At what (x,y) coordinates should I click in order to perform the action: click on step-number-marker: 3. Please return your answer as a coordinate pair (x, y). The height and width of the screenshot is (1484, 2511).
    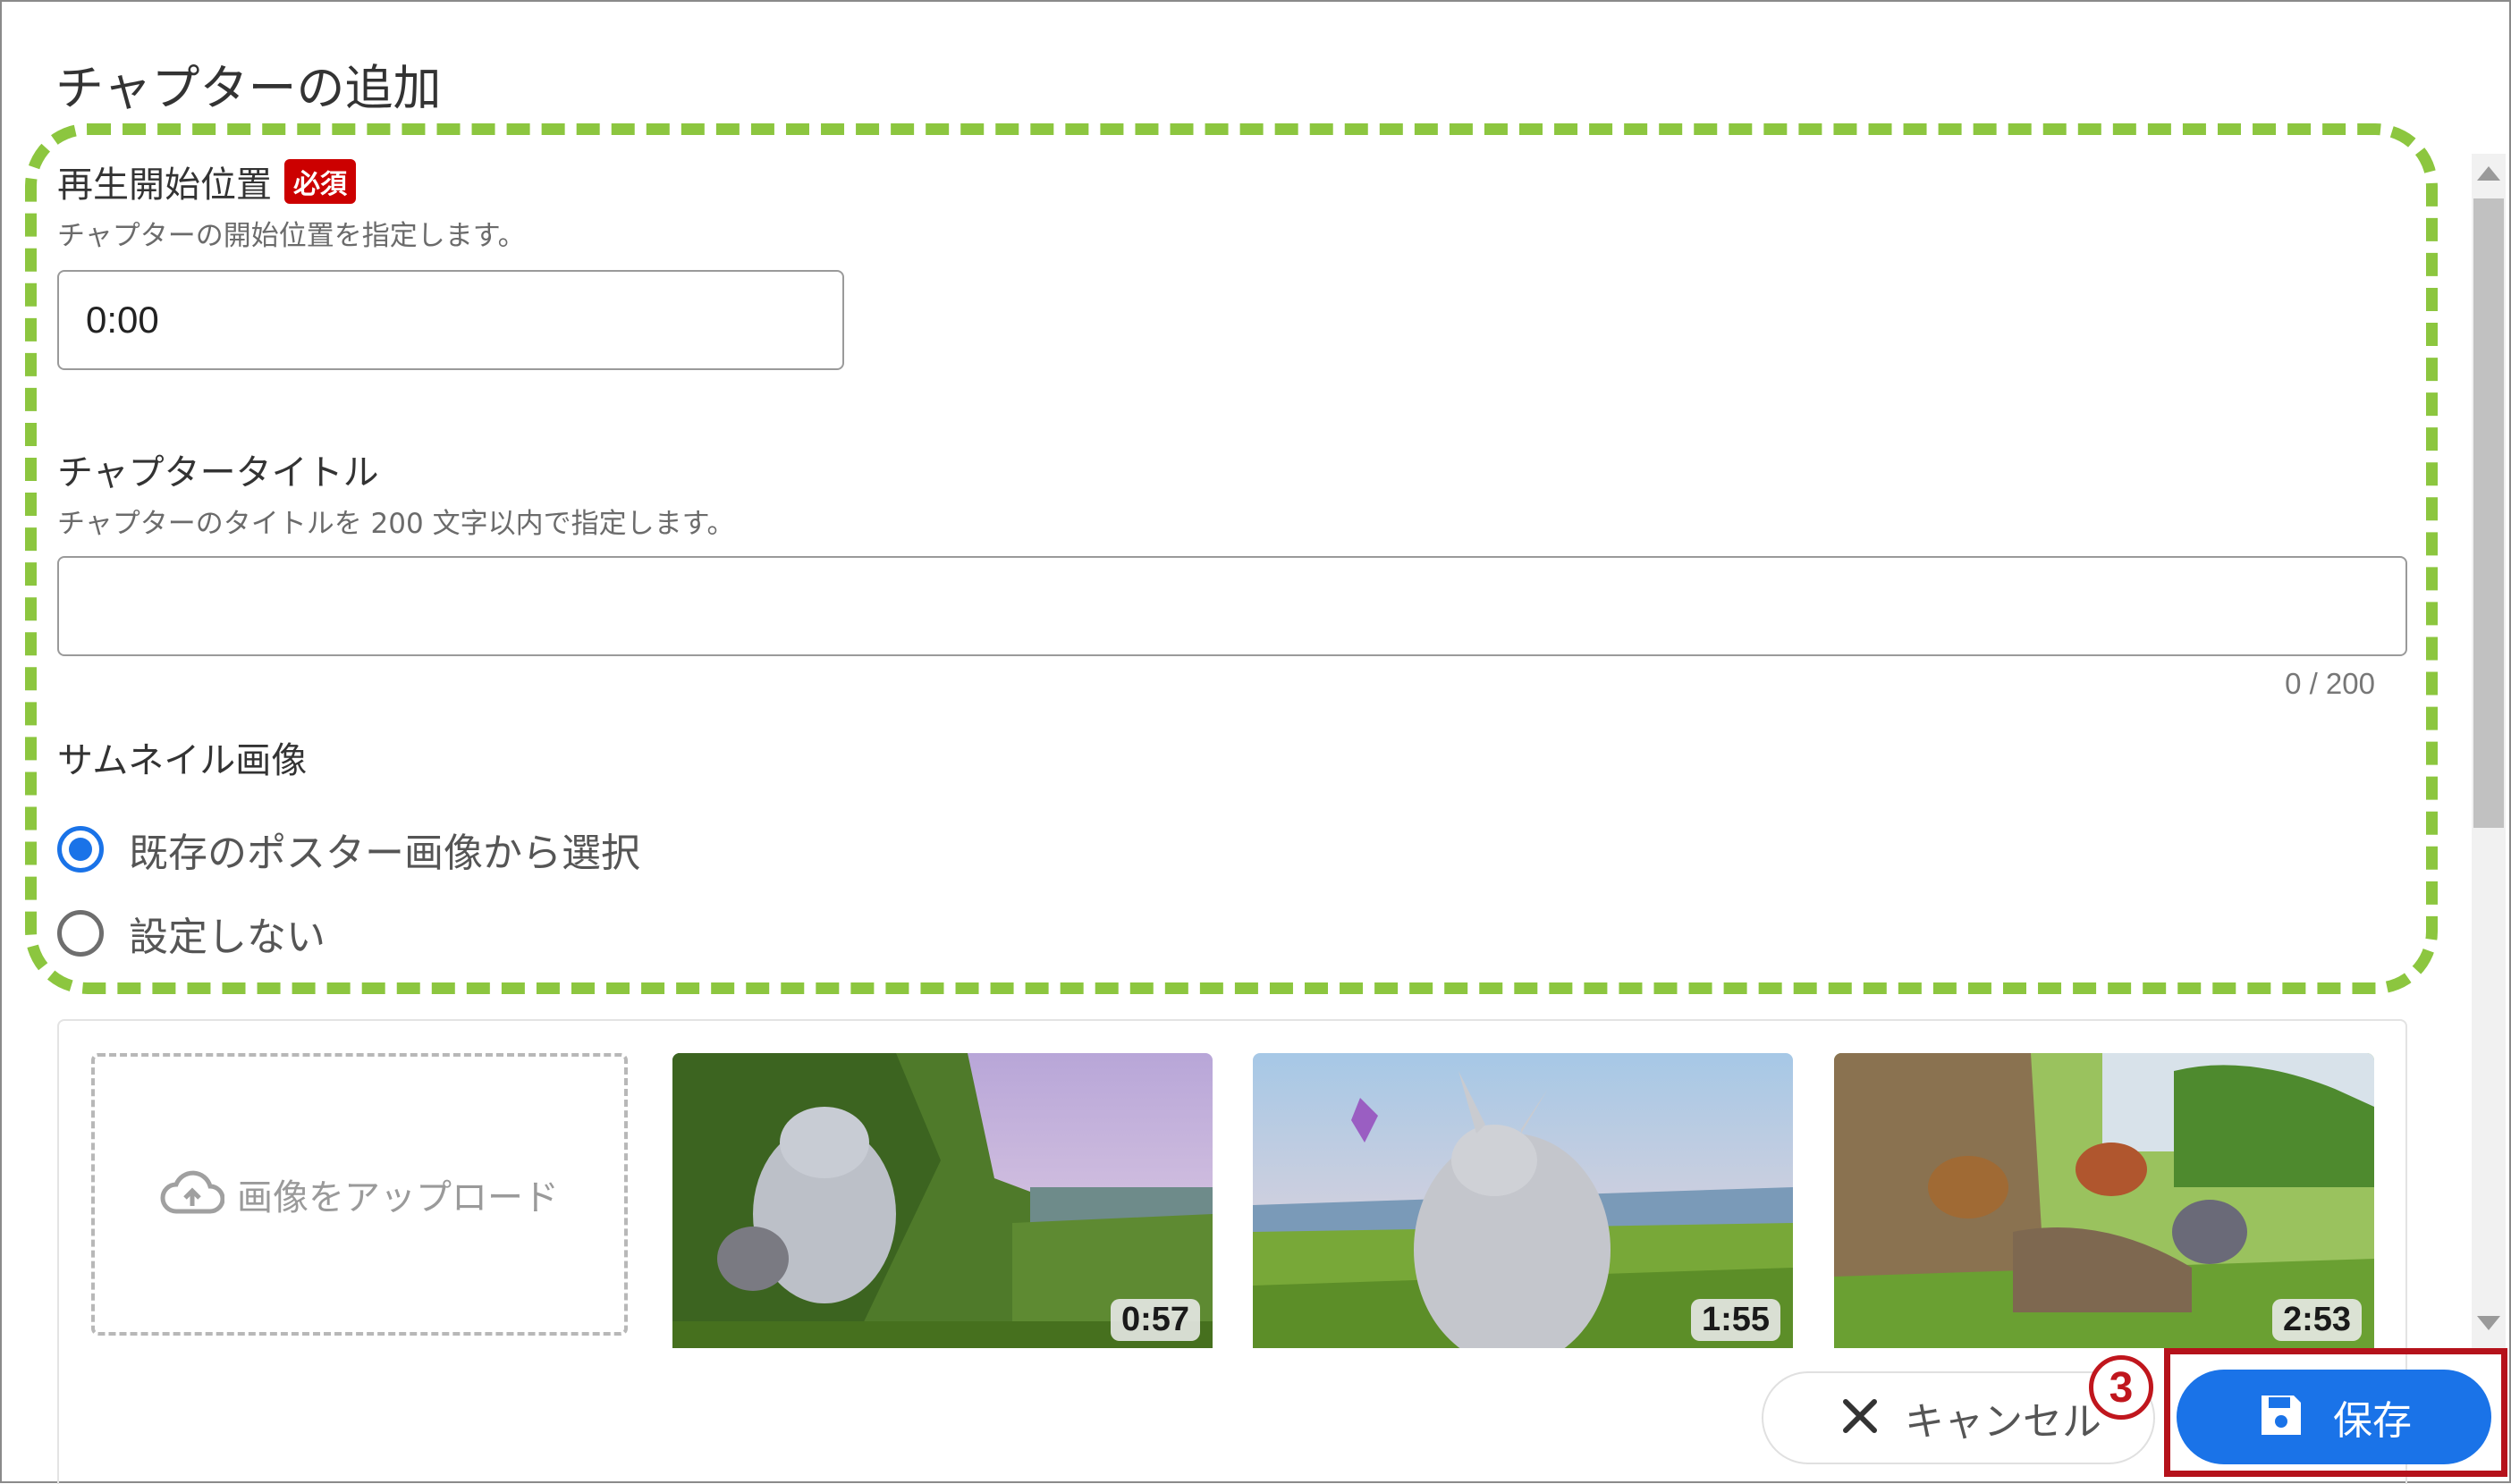
    Looking at the image, I should click on (2121, 1387).